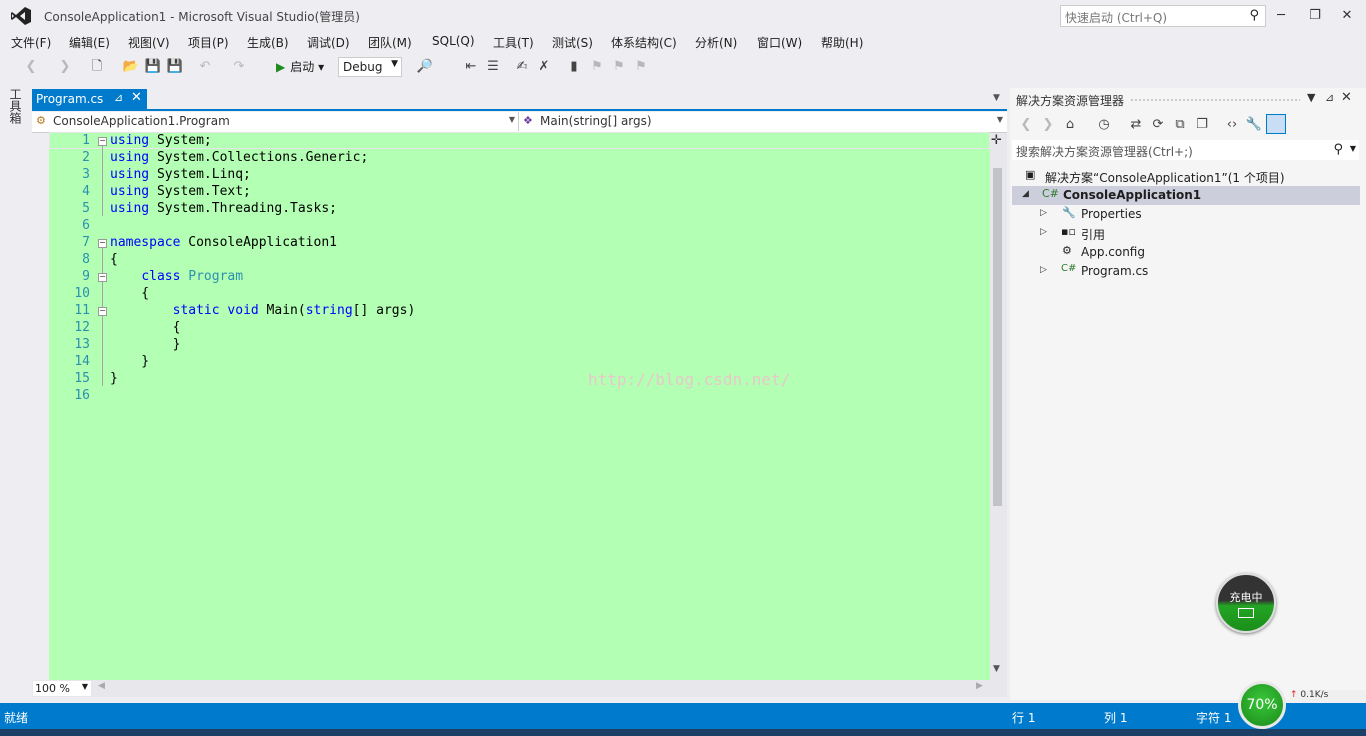 The height and width of the screenshot is (736, 1366). I want to click on show-all-files-icon: ❐, so click(1202, 125).